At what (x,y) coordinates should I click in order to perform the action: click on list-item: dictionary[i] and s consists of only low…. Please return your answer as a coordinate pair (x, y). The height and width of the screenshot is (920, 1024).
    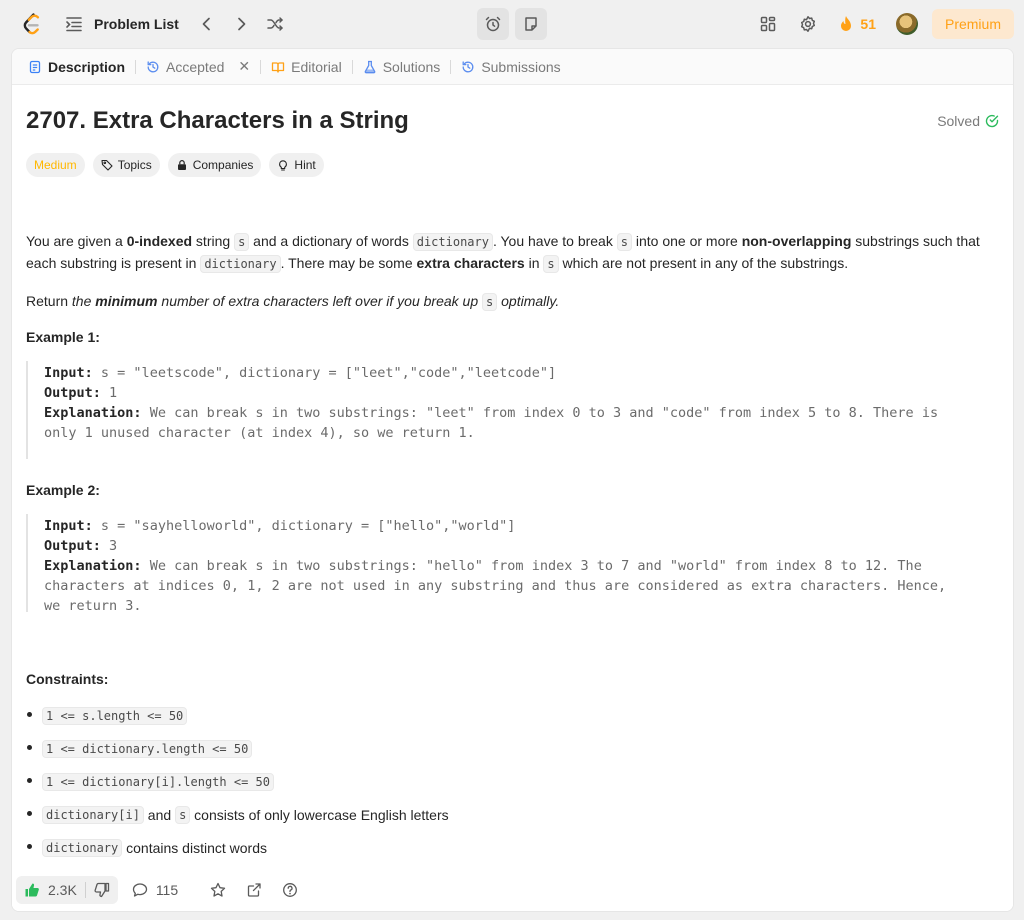
    Looking at the image, I should click on (237, 814).